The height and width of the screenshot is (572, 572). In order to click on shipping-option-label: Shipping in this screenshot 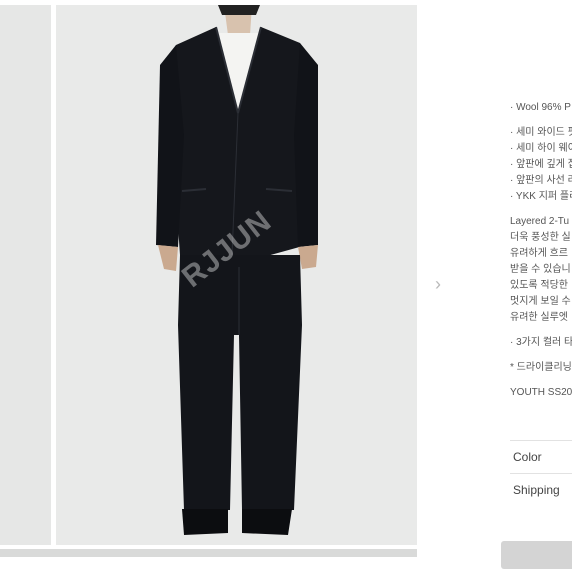, I will do `click(536, 490)`.